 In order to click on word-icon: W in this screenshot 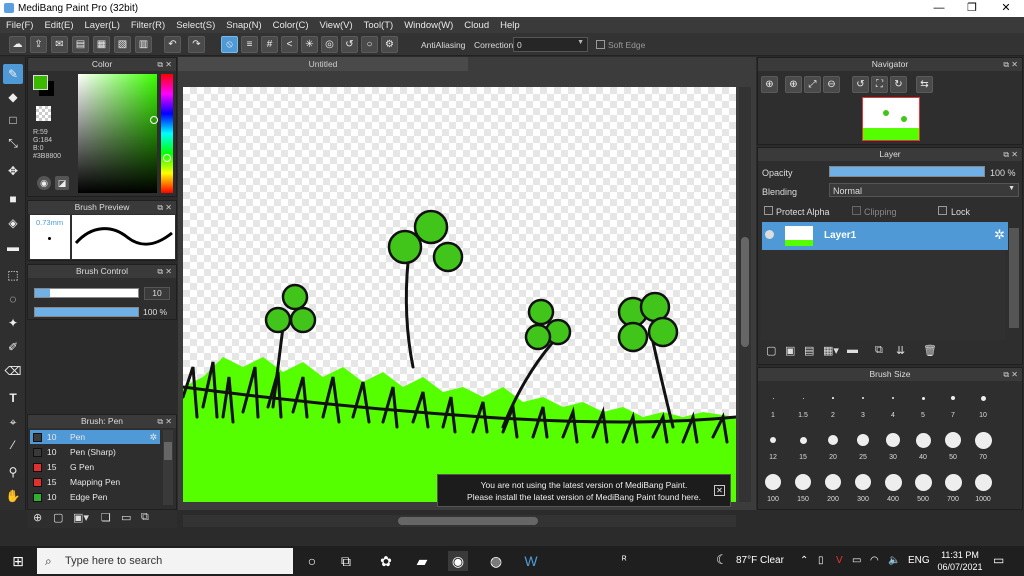, I will do `click(531, 561)`.